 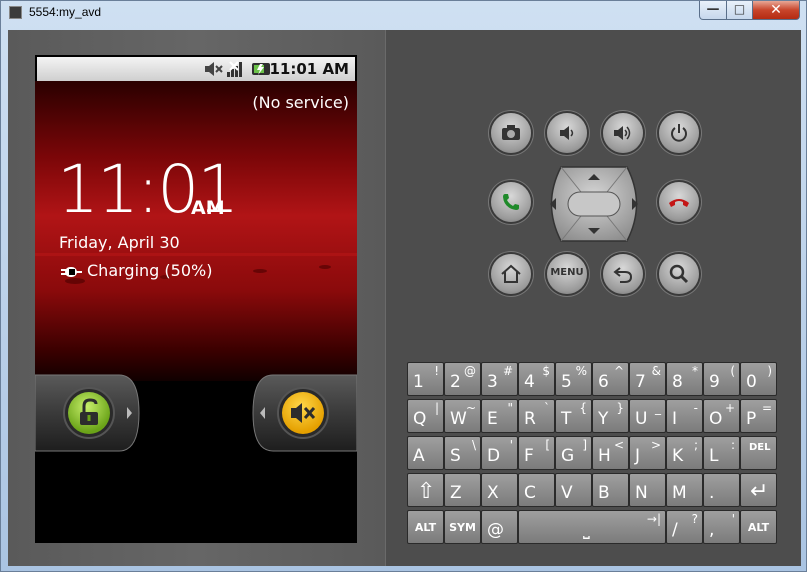 I want to click on volume-up-button, so click(x=623, y=133).